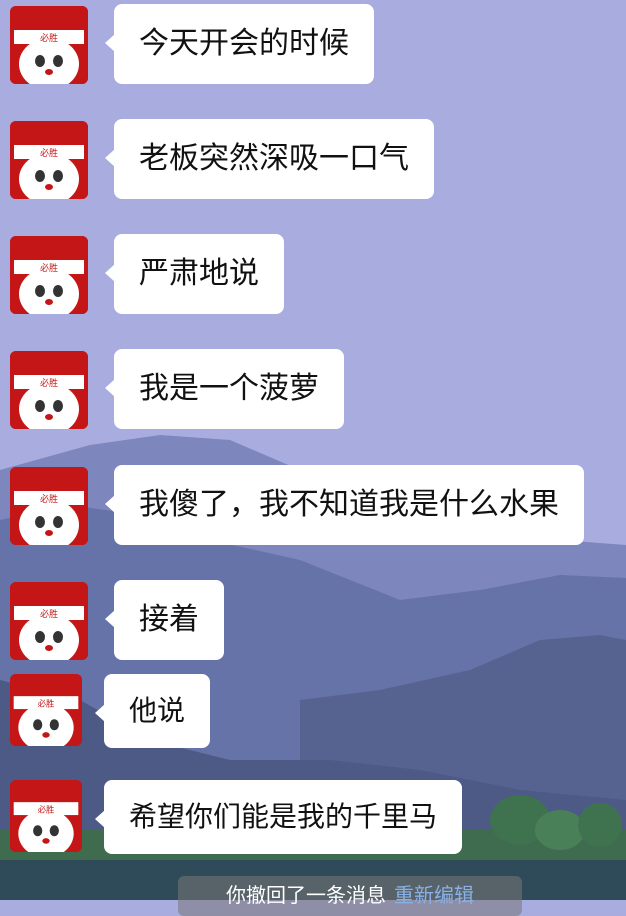 The image size is (626, 916). Describe the element at coordinates (344, 505) in the screenshot. I see `message-bubble: 我傻了，我不知道我是什么水果` at that location.